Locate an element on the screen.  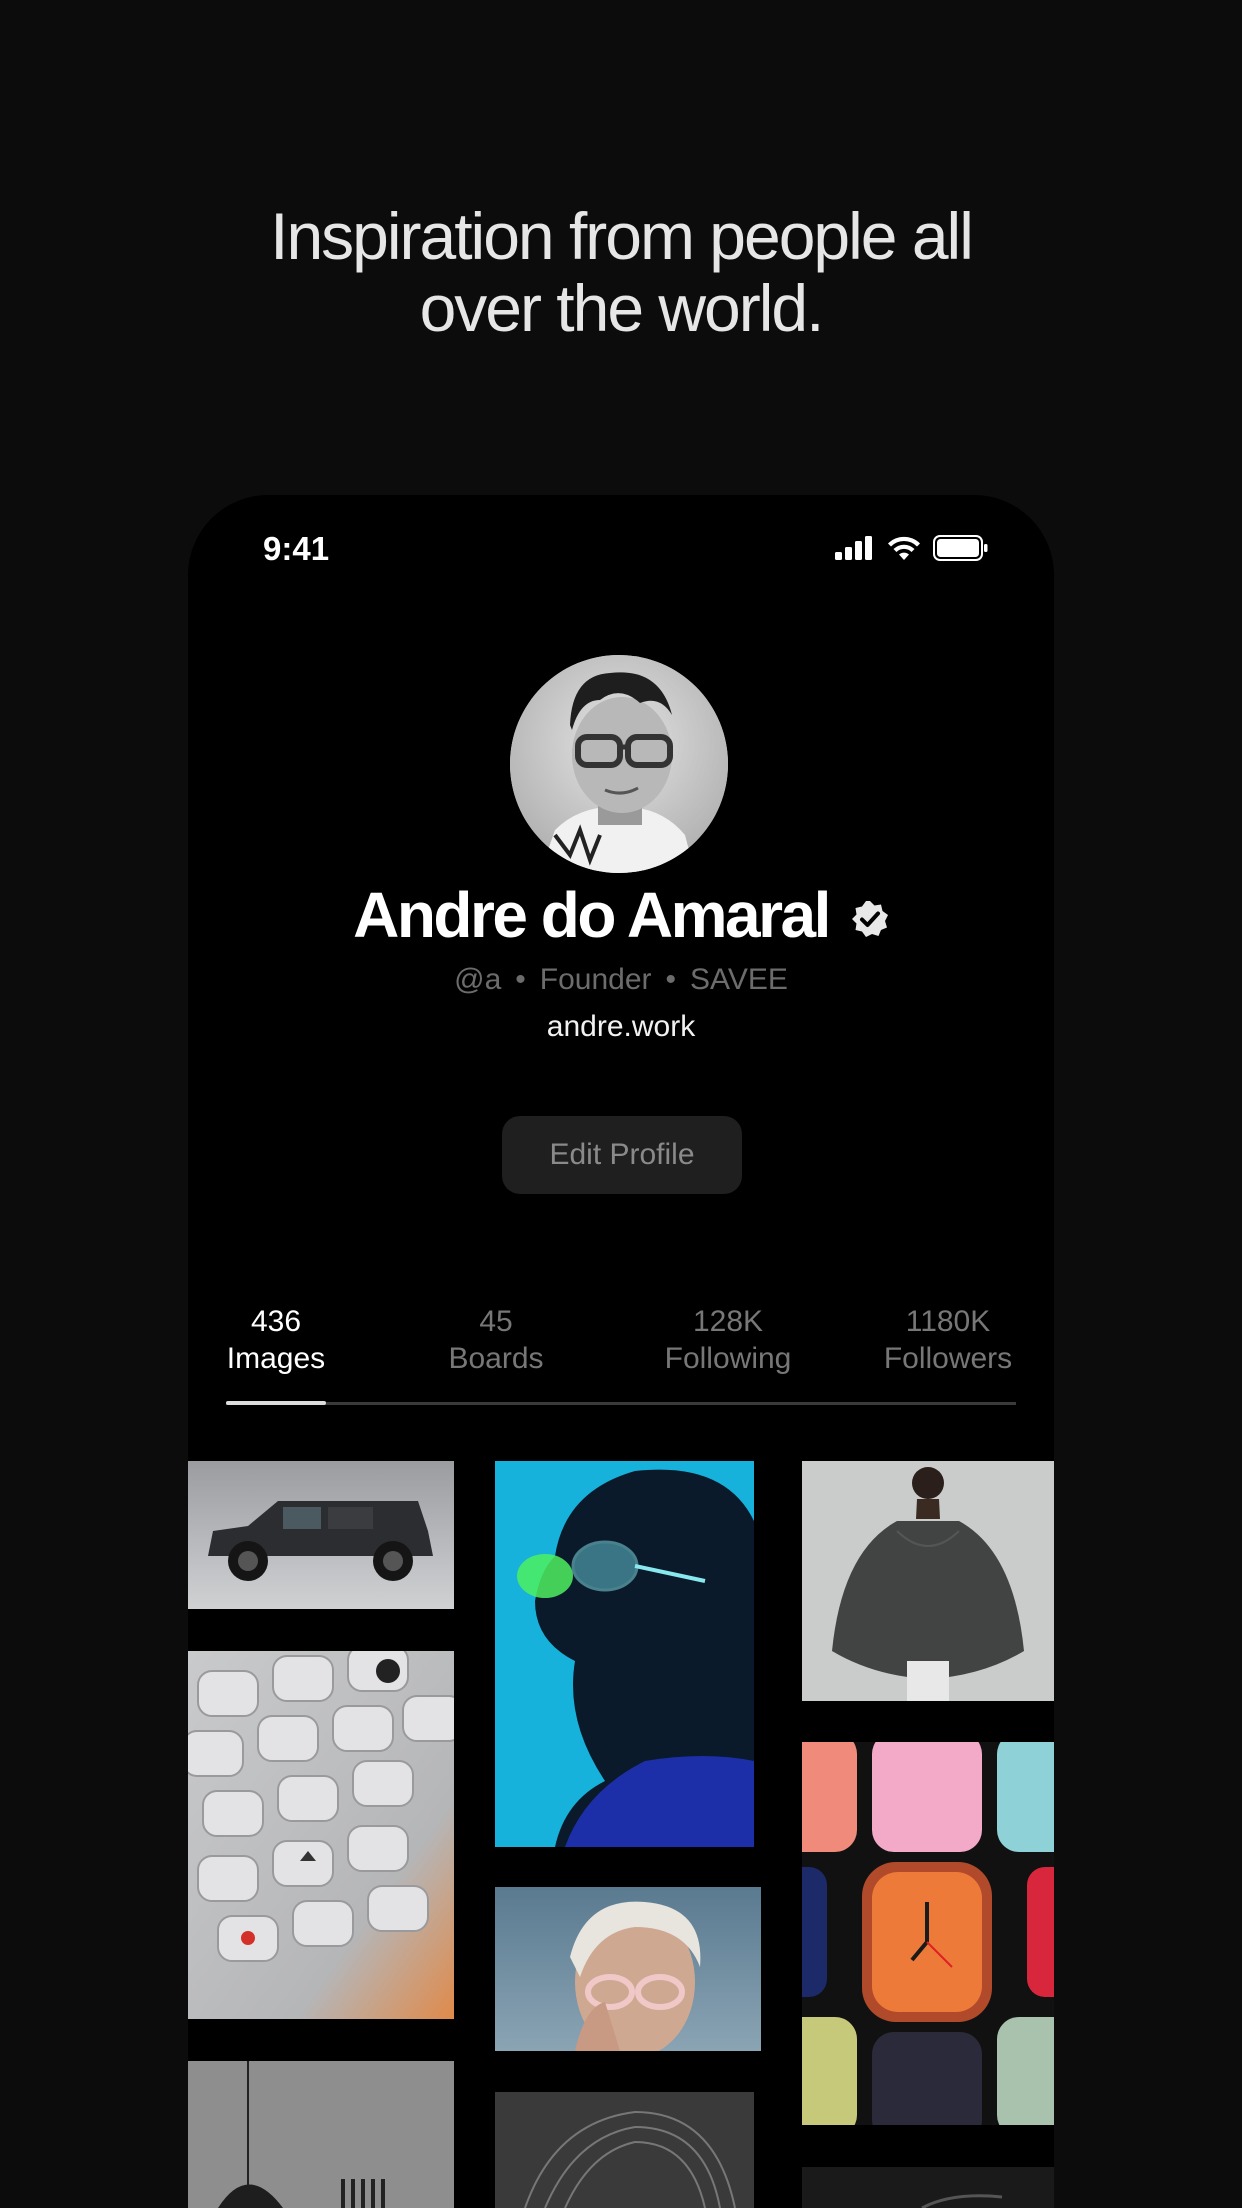
avatar is located at coordinates (619, 764).